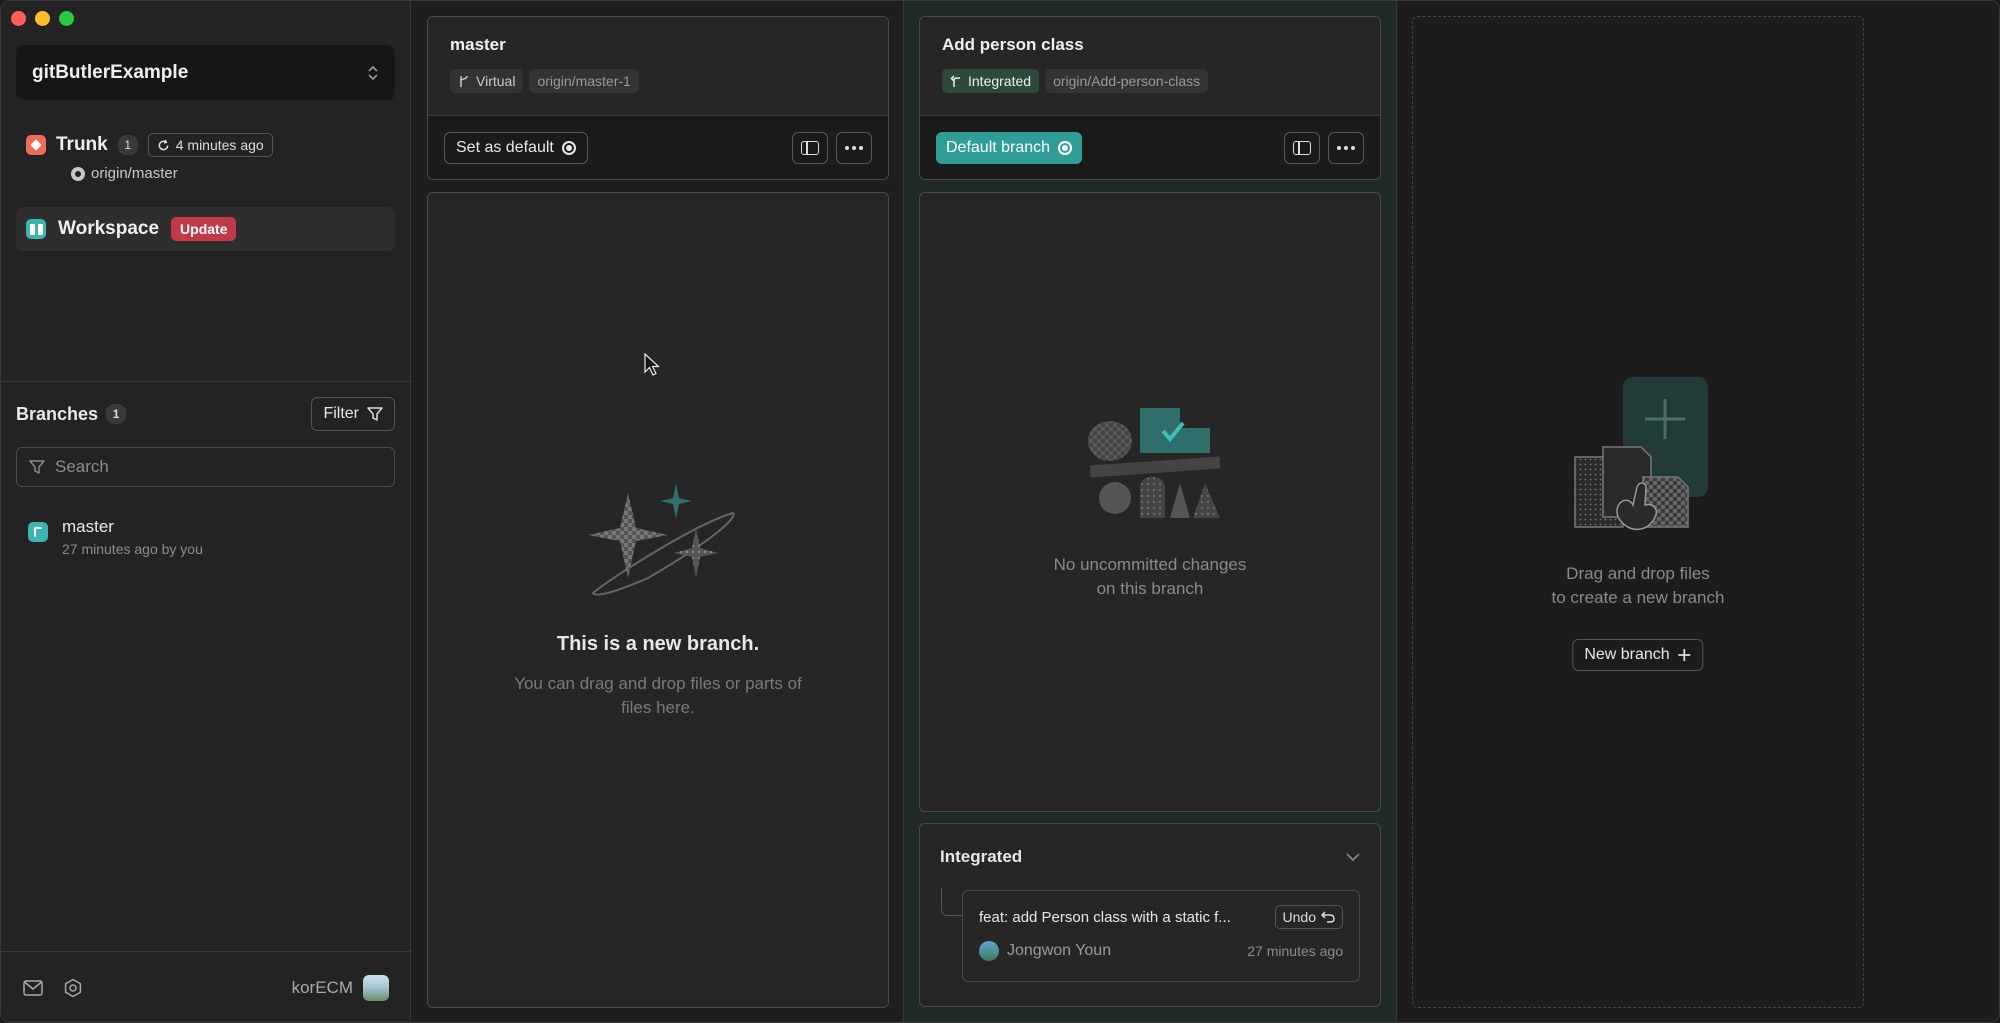  Describe the element at coordinates (110, 72) in the screenshot. I see `project-name: gitButlerExample` at that location.